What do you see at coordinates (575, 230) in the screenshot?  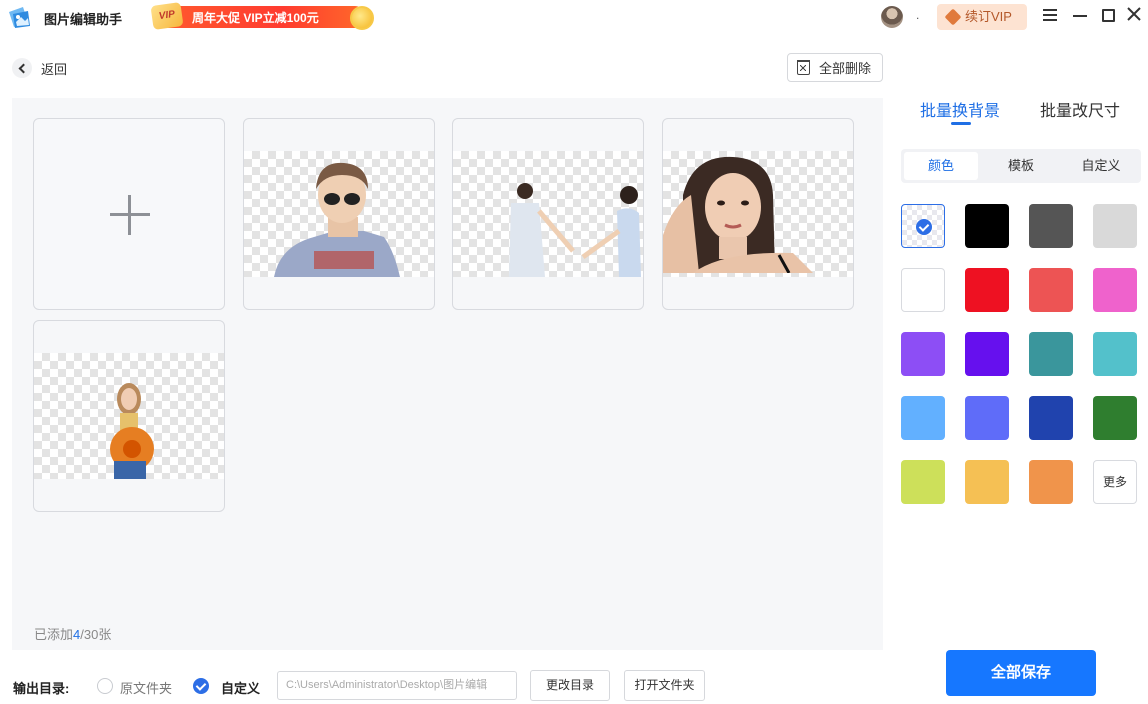 I see `two-girls-holding-hands-image` at bounding box center [575, 230].